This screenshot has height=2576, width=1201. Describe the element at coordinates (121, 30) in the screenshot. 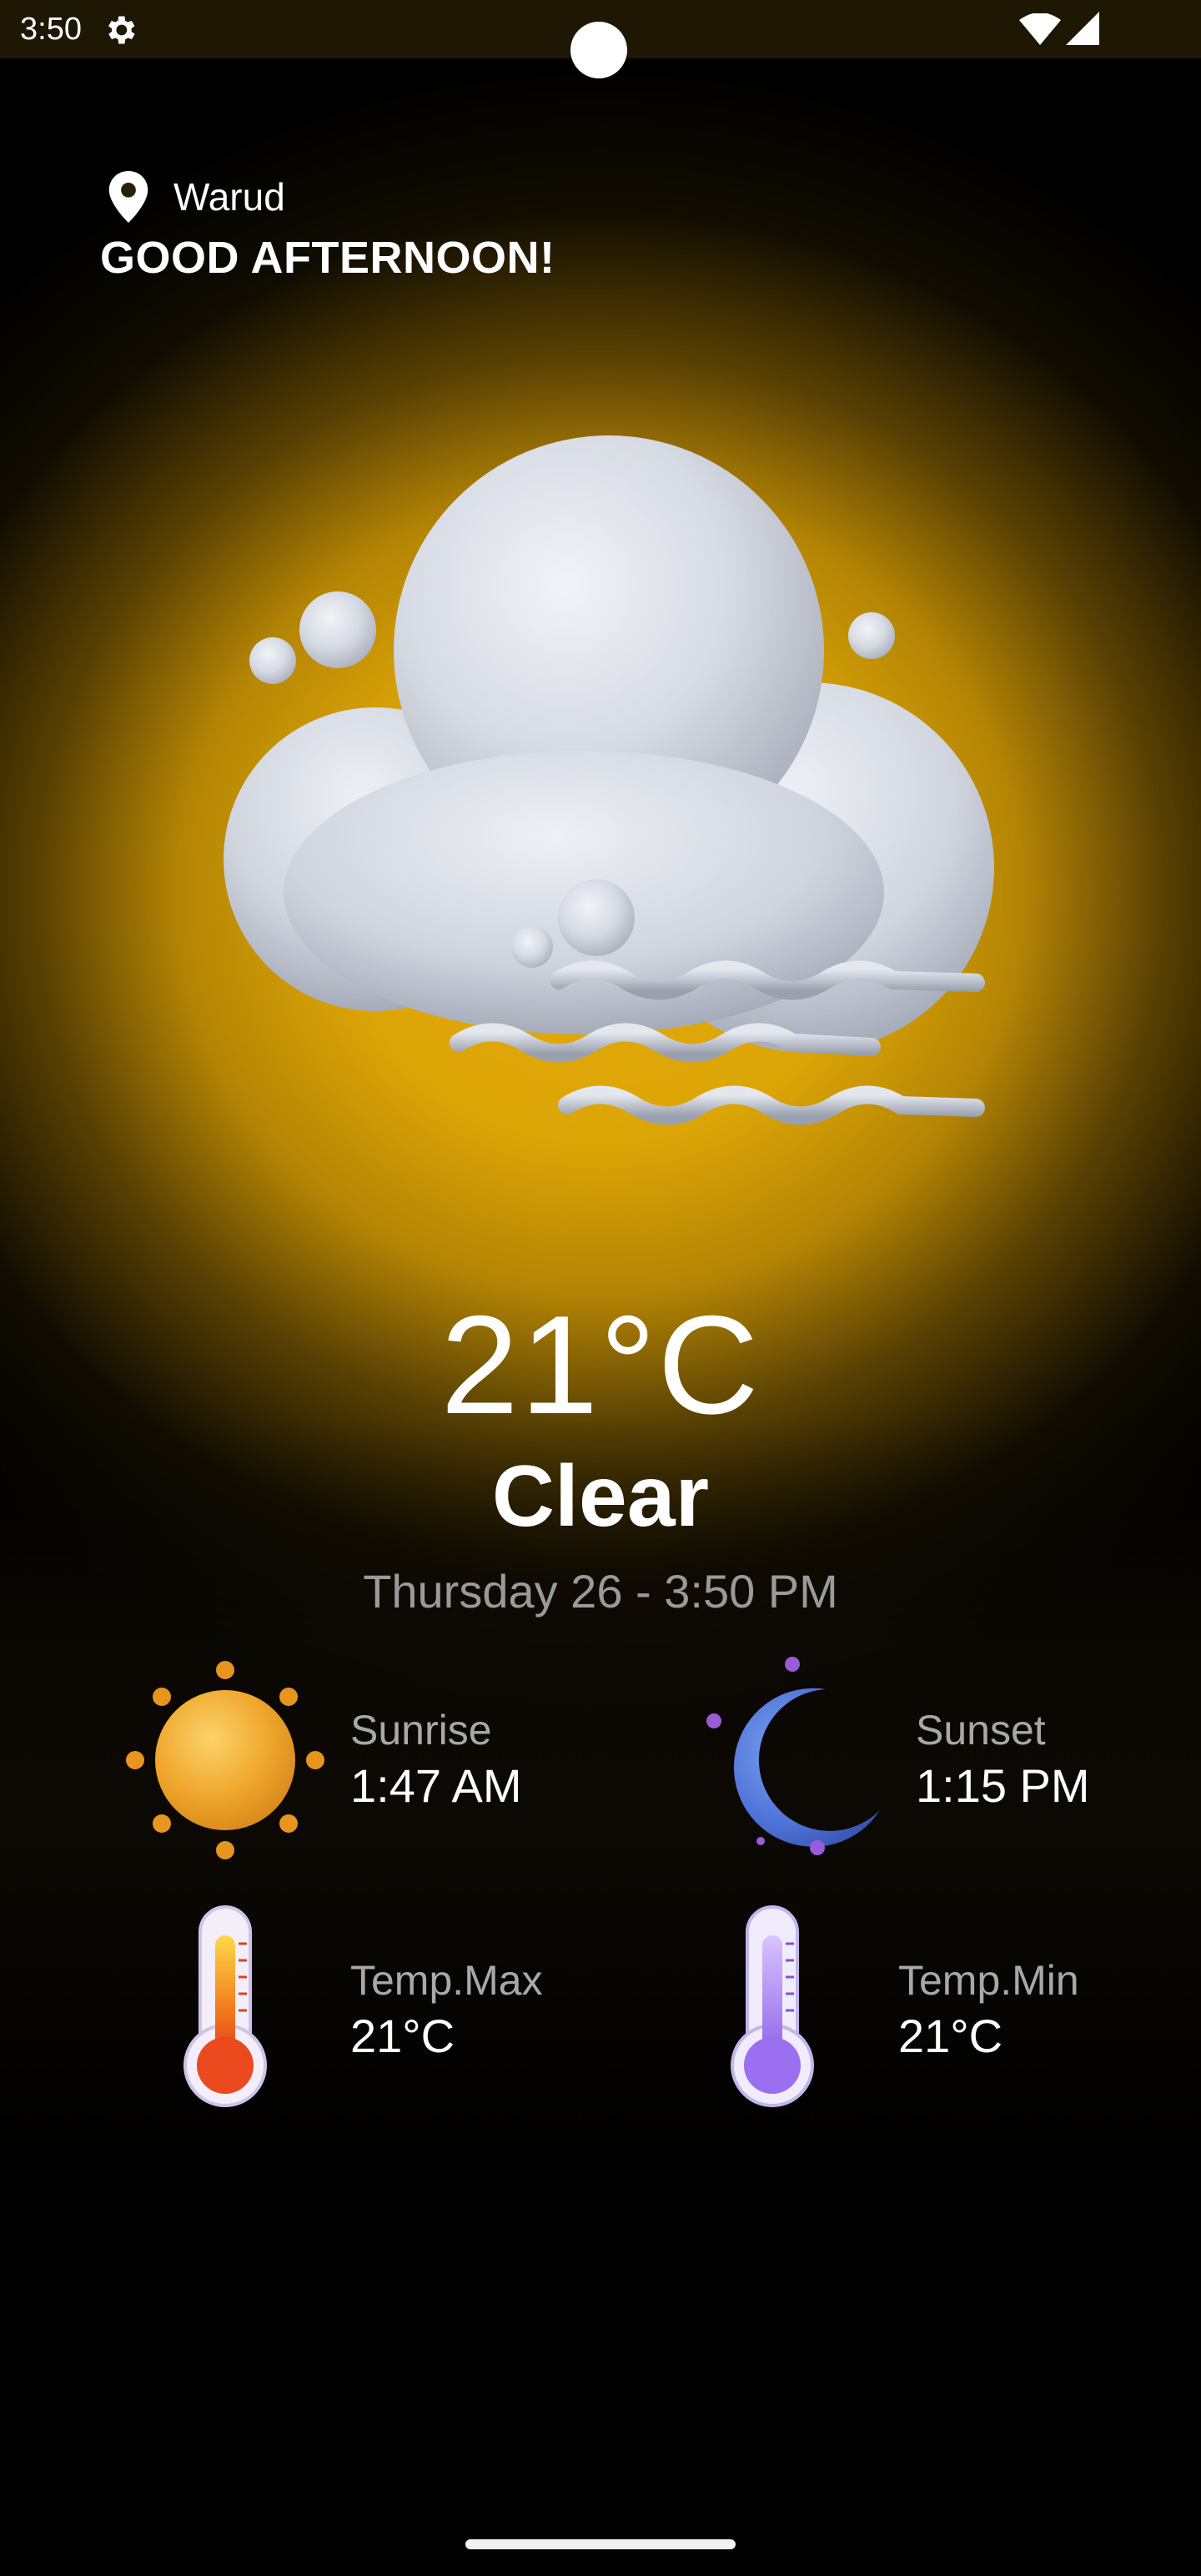

I see `settings-gear-icon` at that location.